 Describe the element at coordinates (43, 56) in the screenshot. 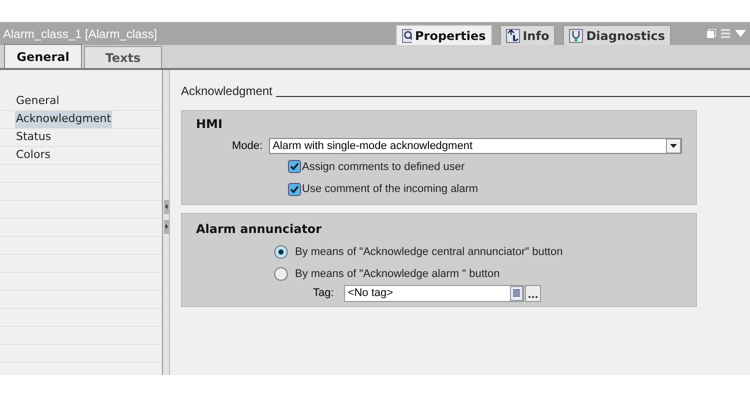

I see `tab: General` at that location.